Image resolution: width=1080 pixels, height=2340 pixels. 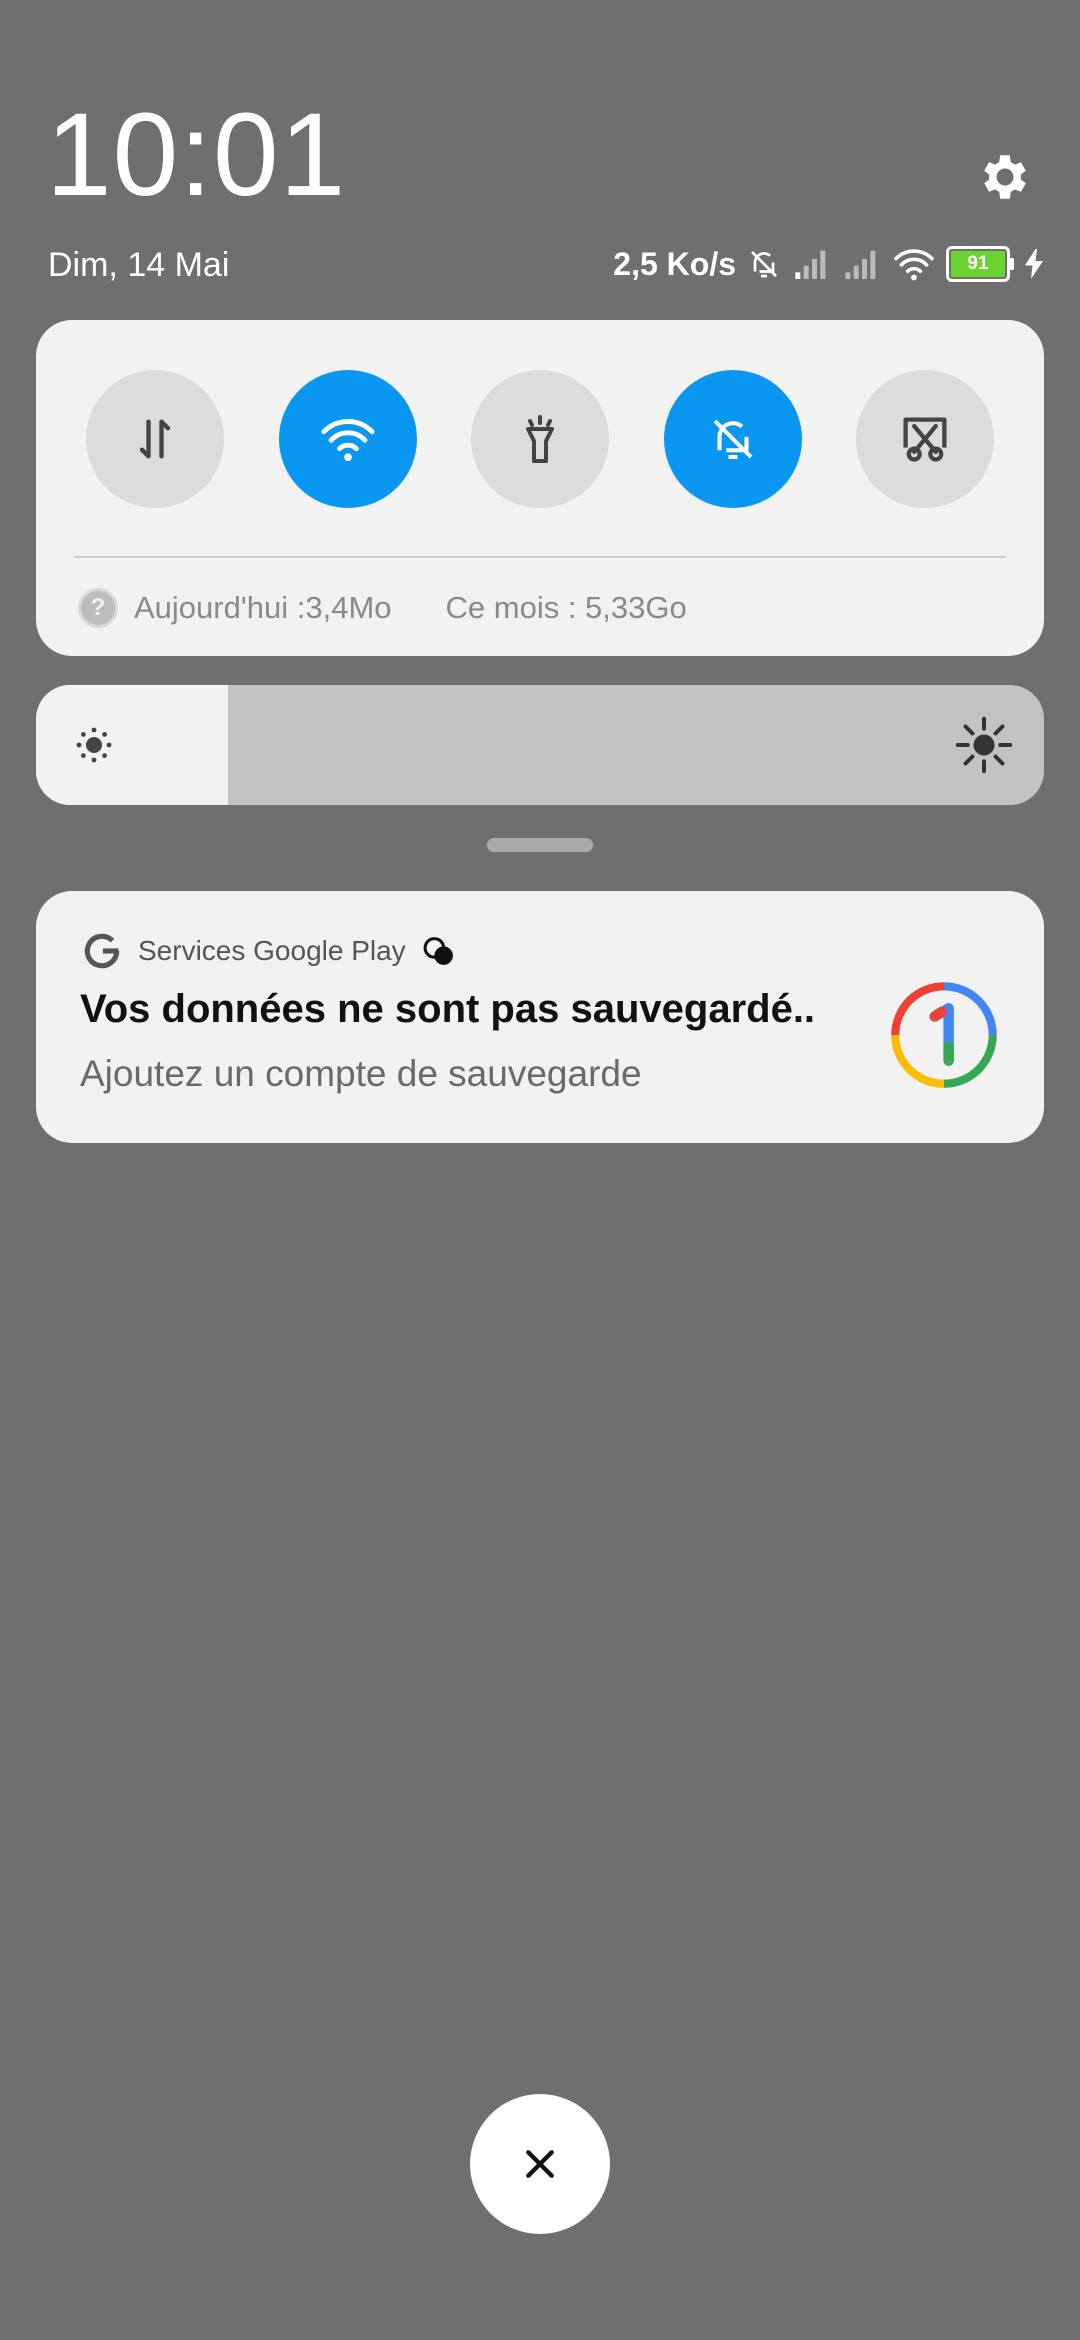 I want to click on notification-app-name: Services Google Play, so click(x=272, y=950).